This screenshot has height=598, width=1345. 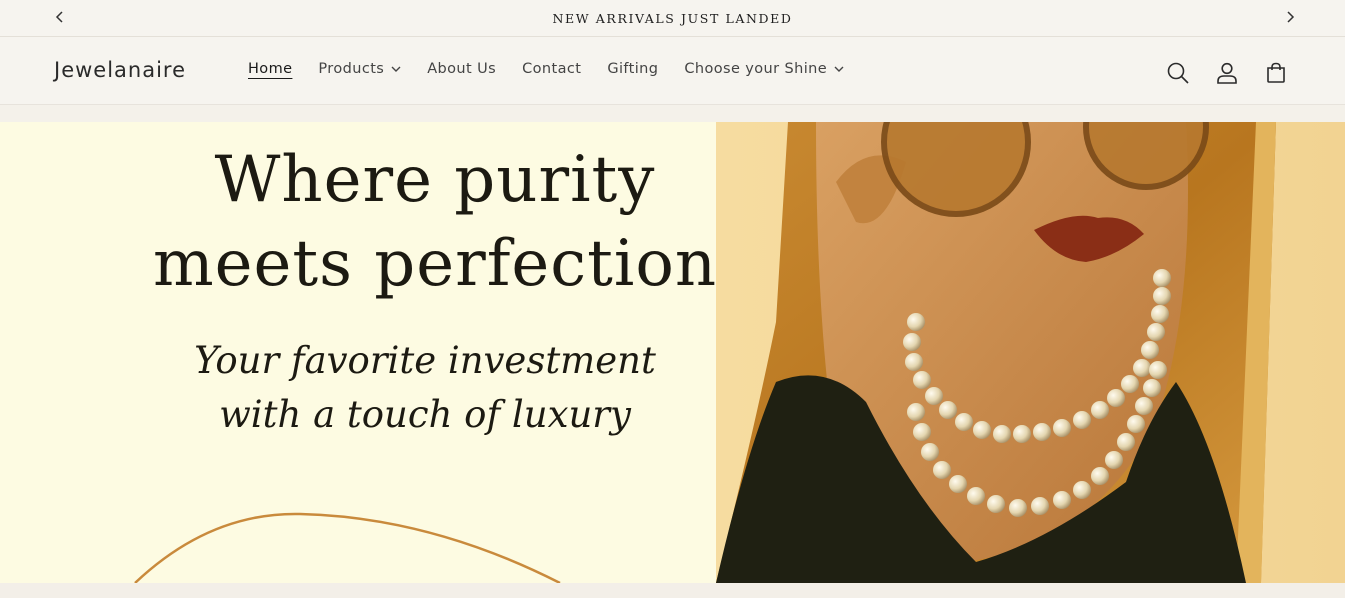 I want to click on nav-contact-label: Contact, so click(x=552, y=69).